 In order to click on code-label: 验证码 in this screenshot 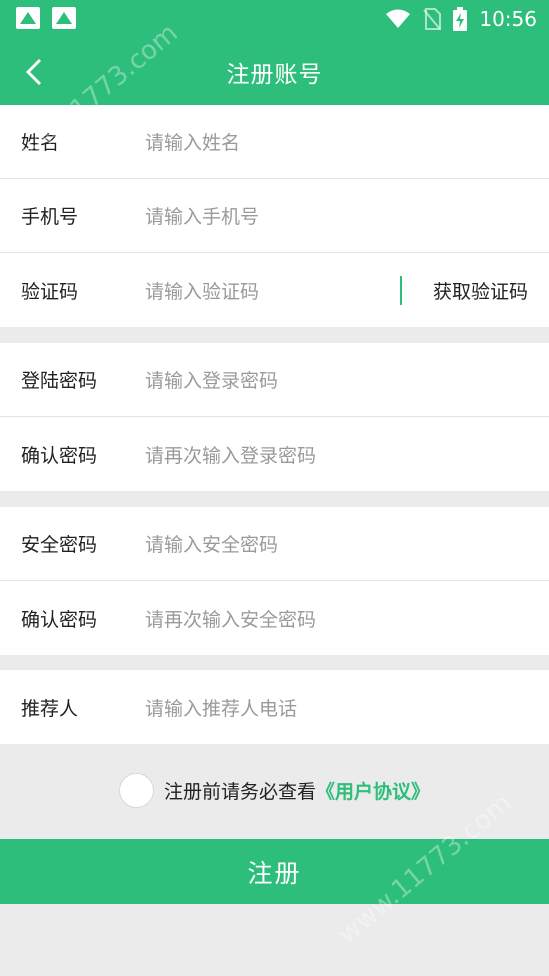, I will do `click(50, 291)`.